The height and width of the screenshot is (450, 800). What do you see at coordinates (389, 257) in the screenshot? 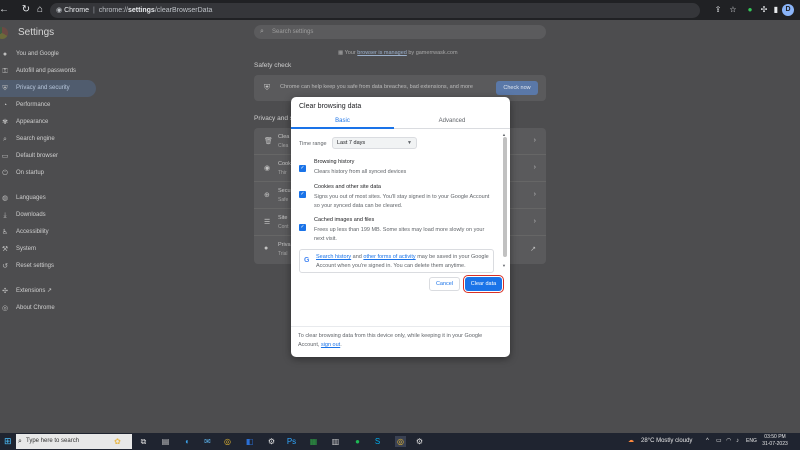
I see `other-activity-link: other forms of activity` at bounding box center [389, 257].